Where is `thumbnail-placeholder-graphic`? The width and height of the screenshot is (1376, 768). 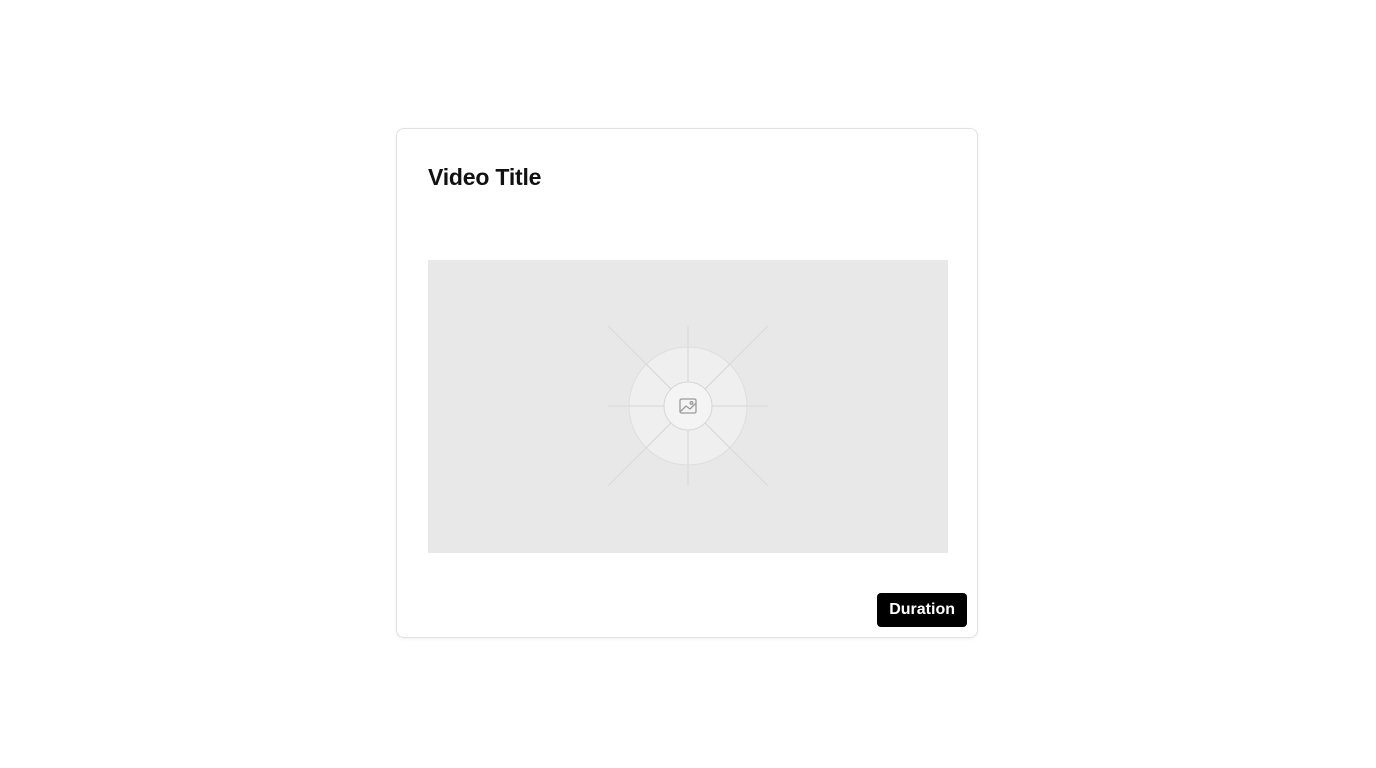 thumbnail-placeholder-graphic is located at coordinates (688, 406).